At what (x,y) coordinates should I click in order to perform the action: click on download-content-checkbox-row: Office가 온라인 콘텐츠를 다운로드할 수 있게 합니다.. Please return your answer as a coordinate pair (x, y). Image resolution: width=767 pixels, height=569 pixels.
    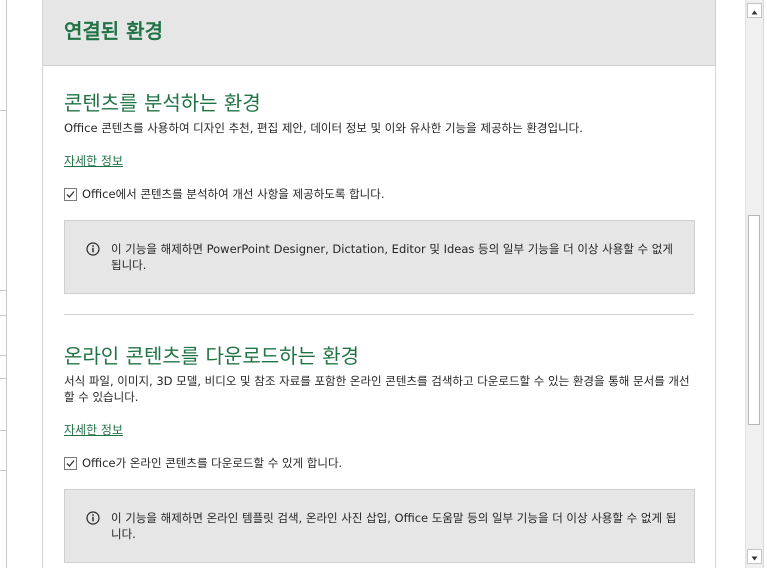
    Looking at the image, I should click on (203, 463).